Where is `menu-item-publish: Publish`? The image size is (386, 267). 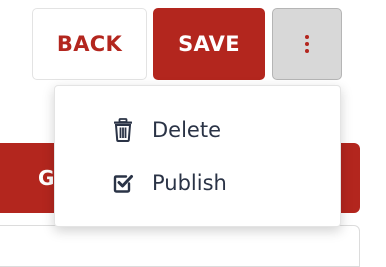
menu-item-publish: Publish is located at coordinates (197, 183).